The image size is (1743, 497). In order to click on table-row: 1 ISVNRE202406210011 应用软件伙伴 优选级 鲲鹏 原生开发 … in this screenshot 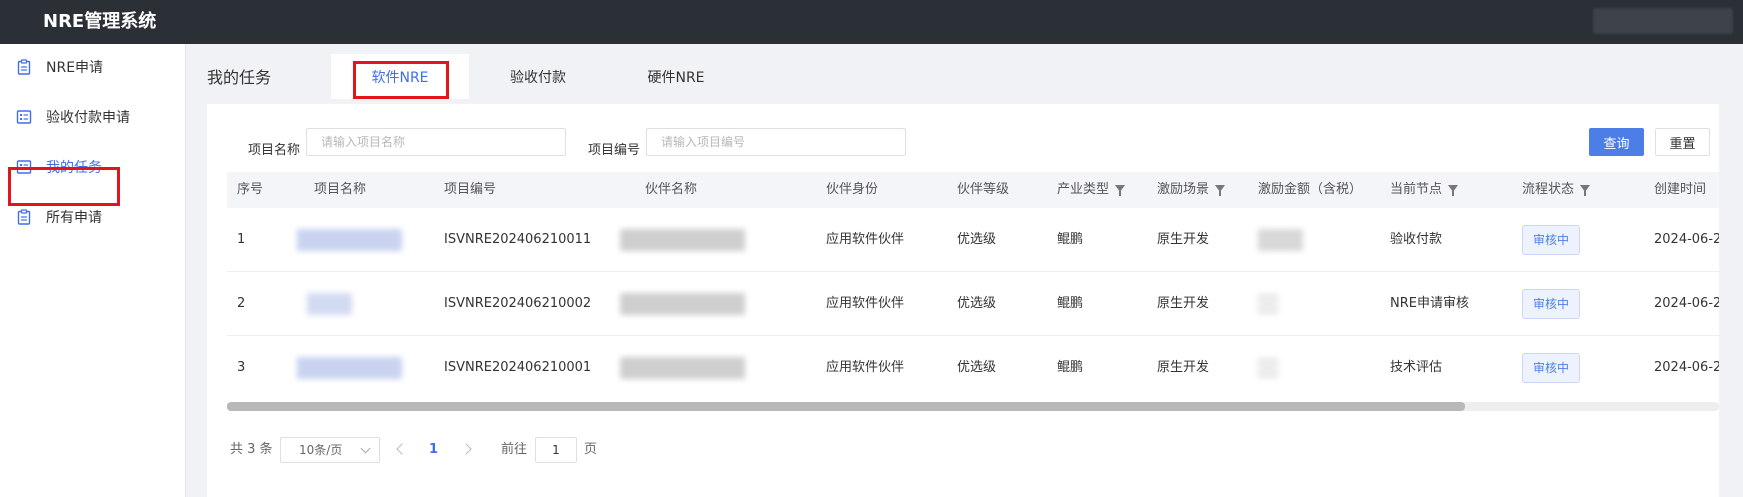, I will do `click(973, 240)`.